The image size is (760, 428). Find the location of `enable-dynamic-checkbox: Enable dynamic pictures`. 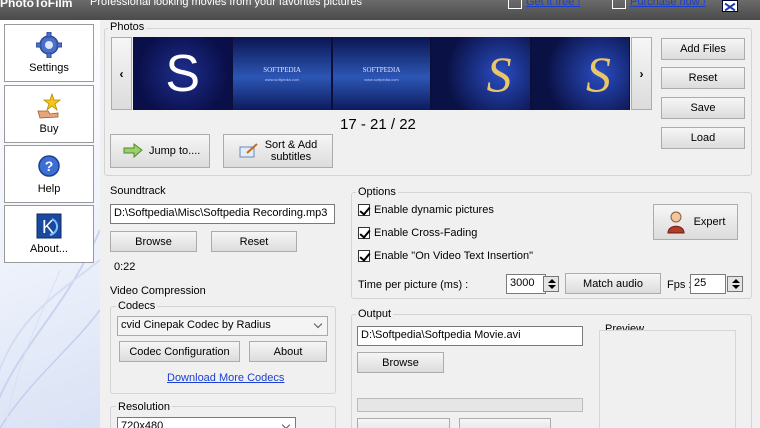

enable-dynamic-checkbox: Enable dynamic pictures is located at coordinates (426, 210).